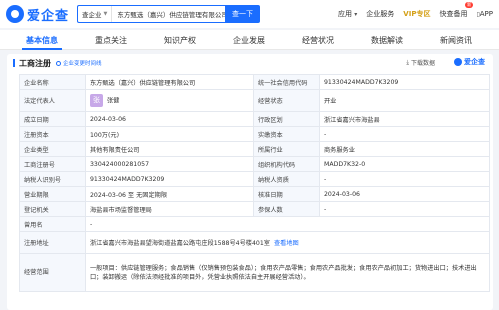 The image size is (499, 310). Describe the element at coordinates (52, 82) in the screenshot. I see `field-label: 企业名称` at that location.